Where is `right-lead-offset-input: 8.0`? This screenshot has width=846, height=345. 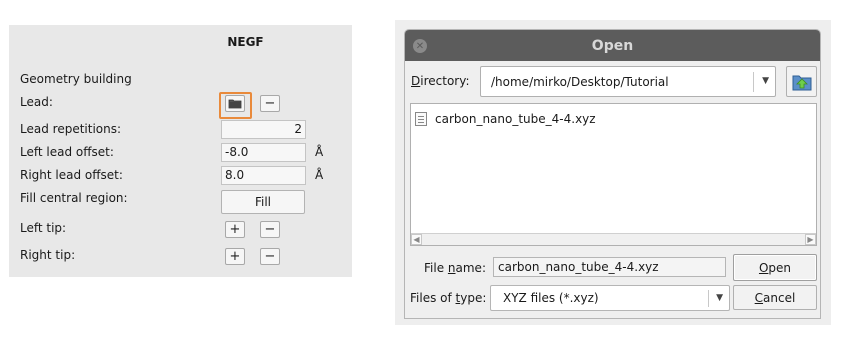 right-lead-offset-input: 8.0 is located at coordinates (263, 175).